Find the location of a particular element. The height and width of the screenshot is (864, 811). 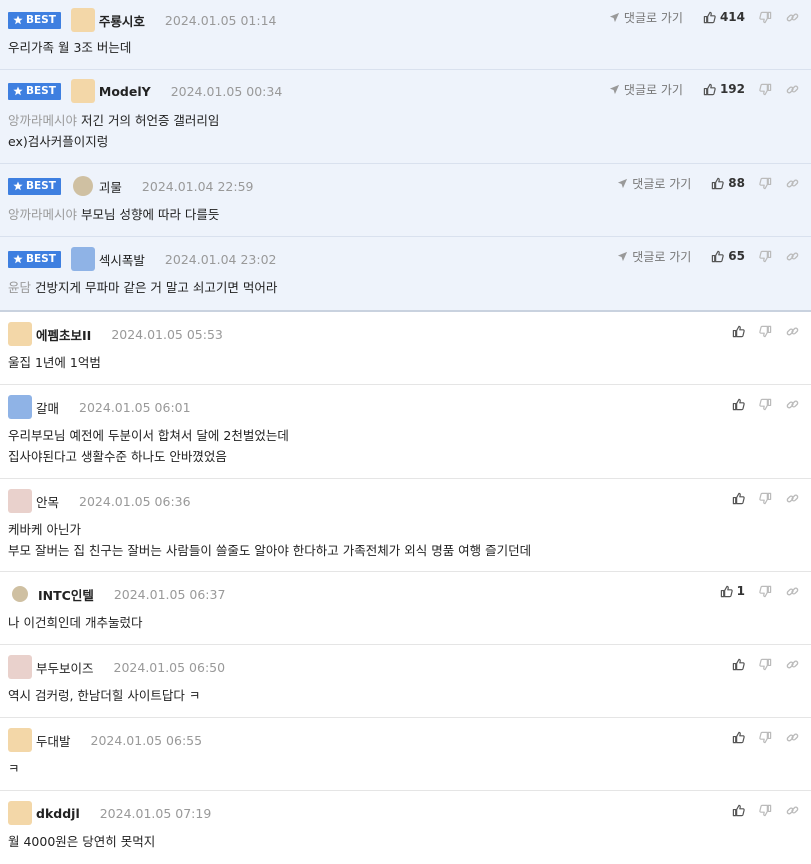

comment-header: BEST ModelY 2024.01.05 00:34 is located at coordinates (145, 91).